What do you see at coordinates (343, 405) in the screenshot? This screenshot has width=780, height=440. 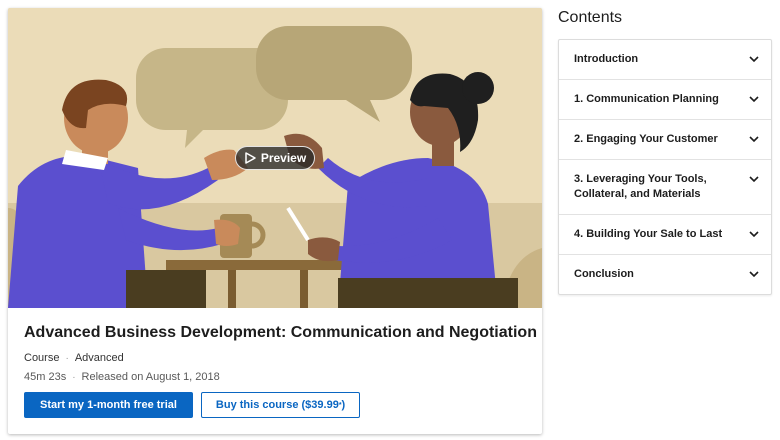 I see `buy-course-label-end: )` at bounding box center [343, 405].